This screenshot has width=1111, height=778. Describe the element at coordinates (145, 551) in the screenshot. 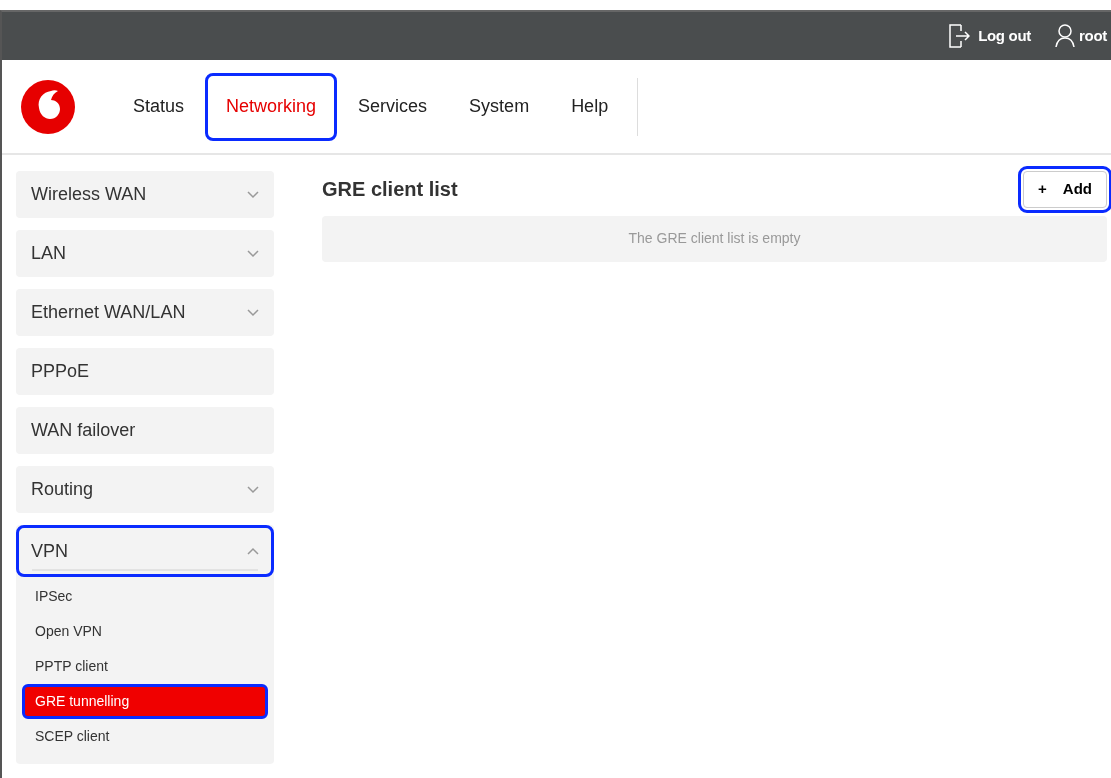

I see `sidebar-item: VPN` at that location.